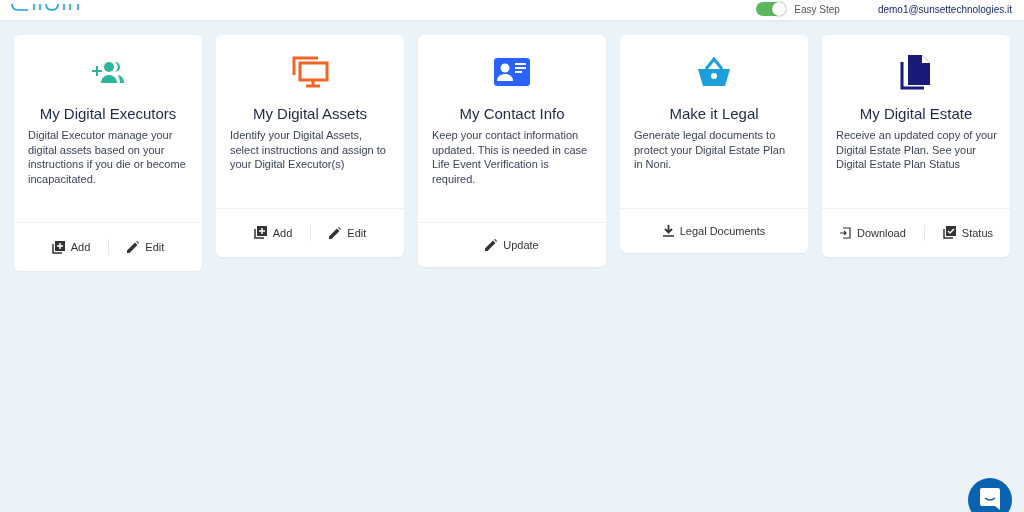 The image size is (1024, 512). What do you see at coordinates (817, 9) in the screenshot?
I see `toggle-label: Easy Step` at bounding box center [817, 9].